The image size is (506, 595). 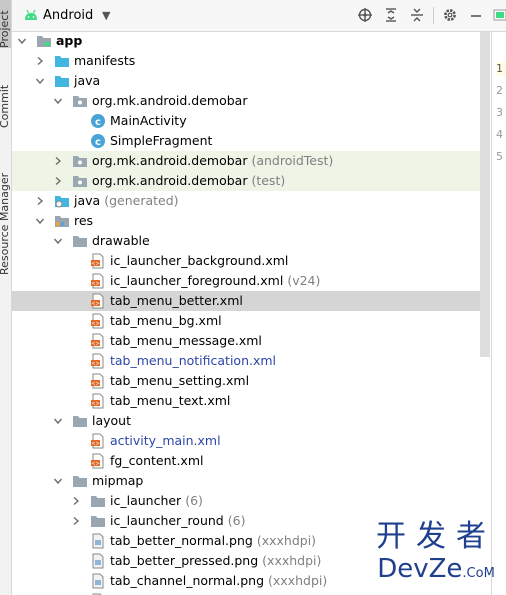 What do you see at coordinates (251, 81) in the screenshot?
I see `tree-row: java` at bounding box center [251, 81].